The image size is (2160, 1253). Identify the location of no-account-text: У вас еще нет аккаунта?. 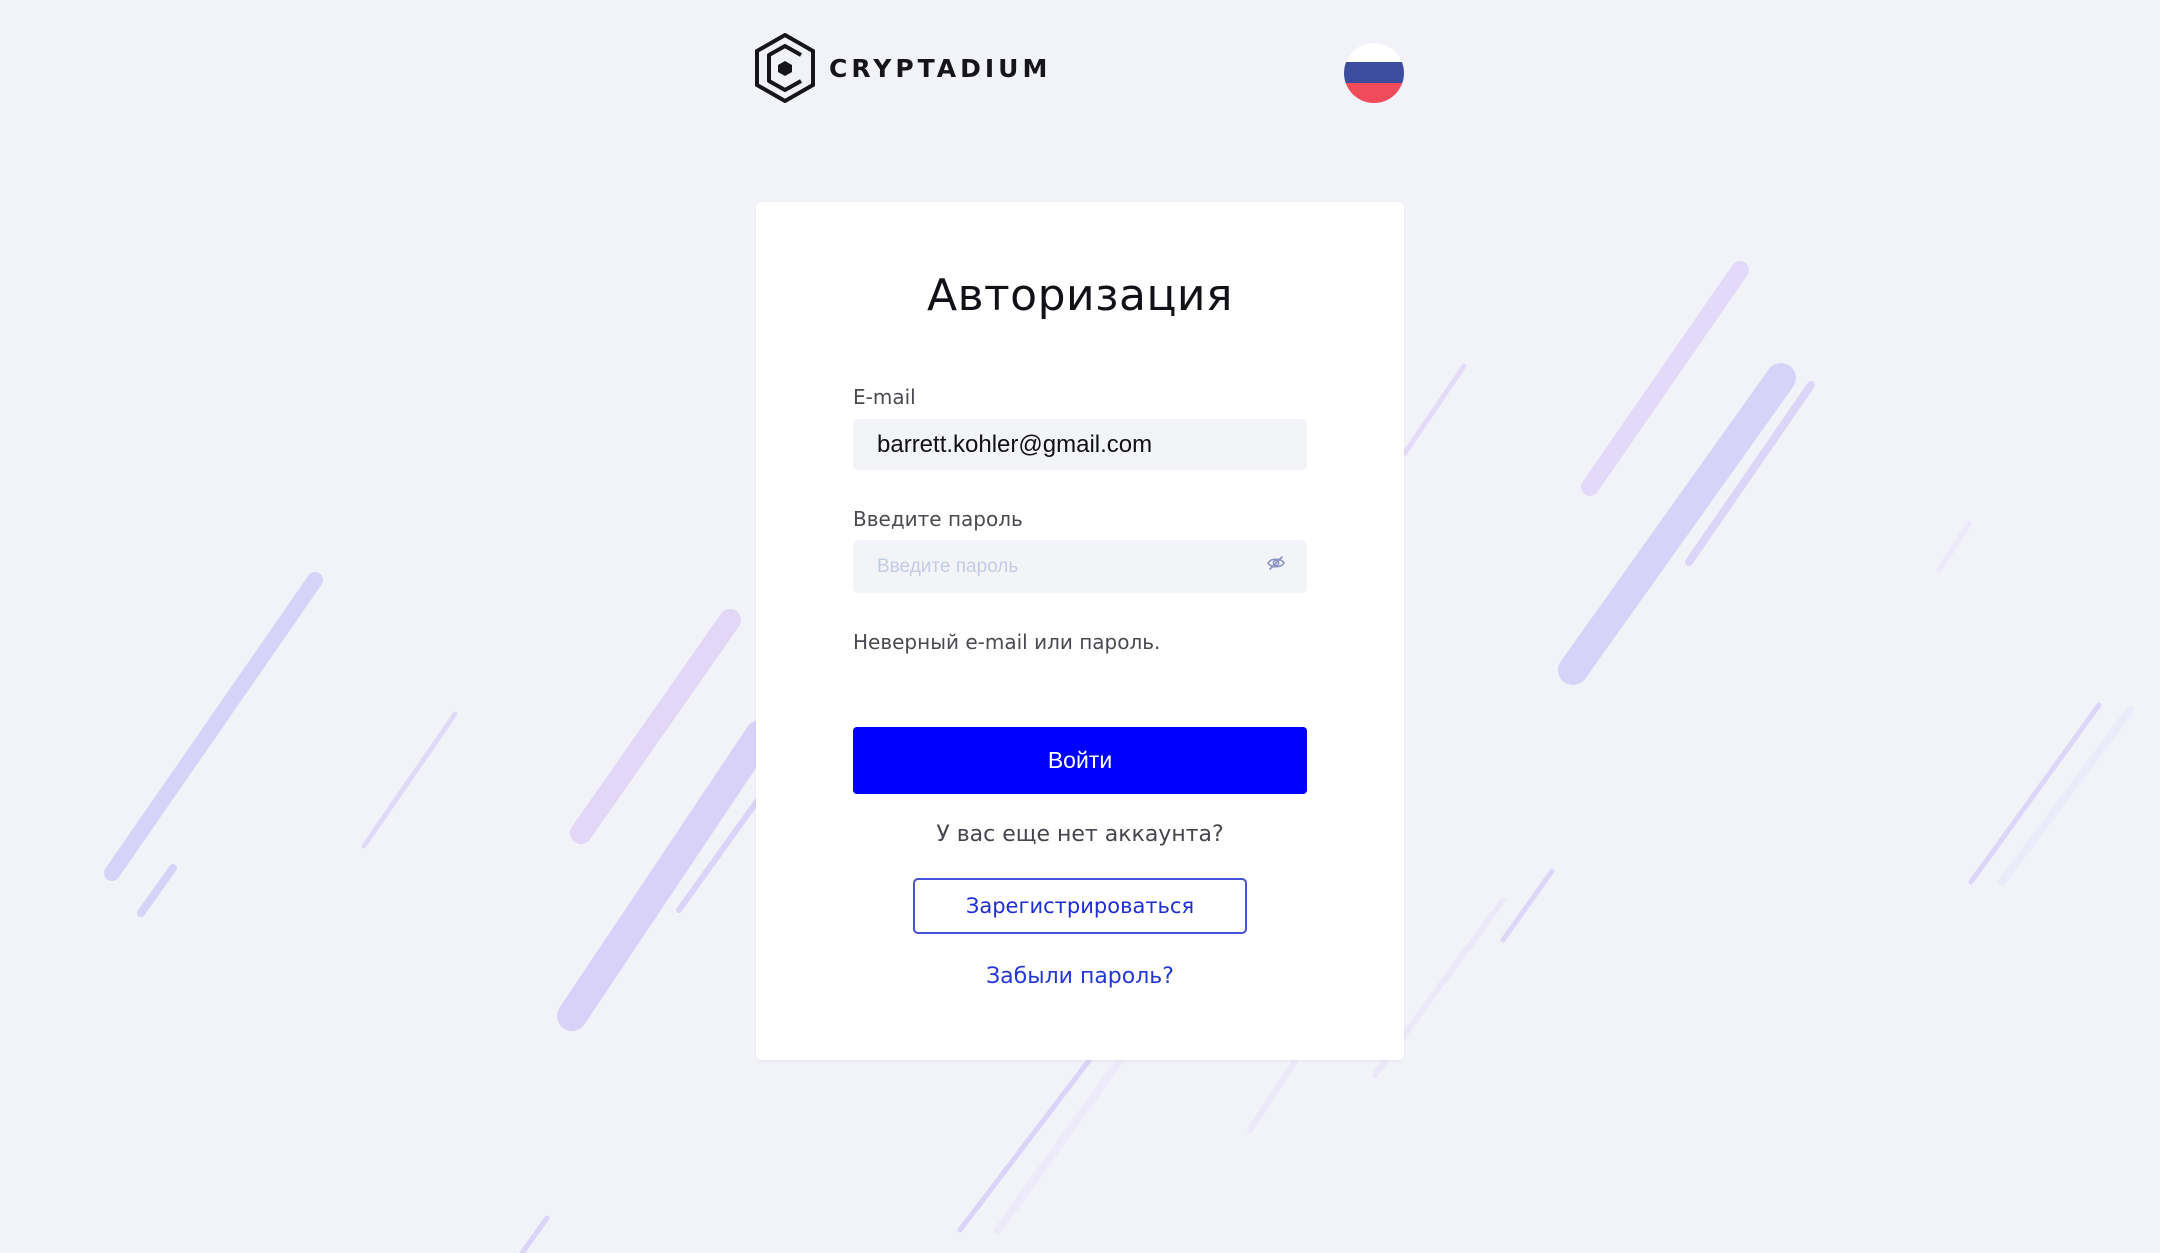
(1080, 834).